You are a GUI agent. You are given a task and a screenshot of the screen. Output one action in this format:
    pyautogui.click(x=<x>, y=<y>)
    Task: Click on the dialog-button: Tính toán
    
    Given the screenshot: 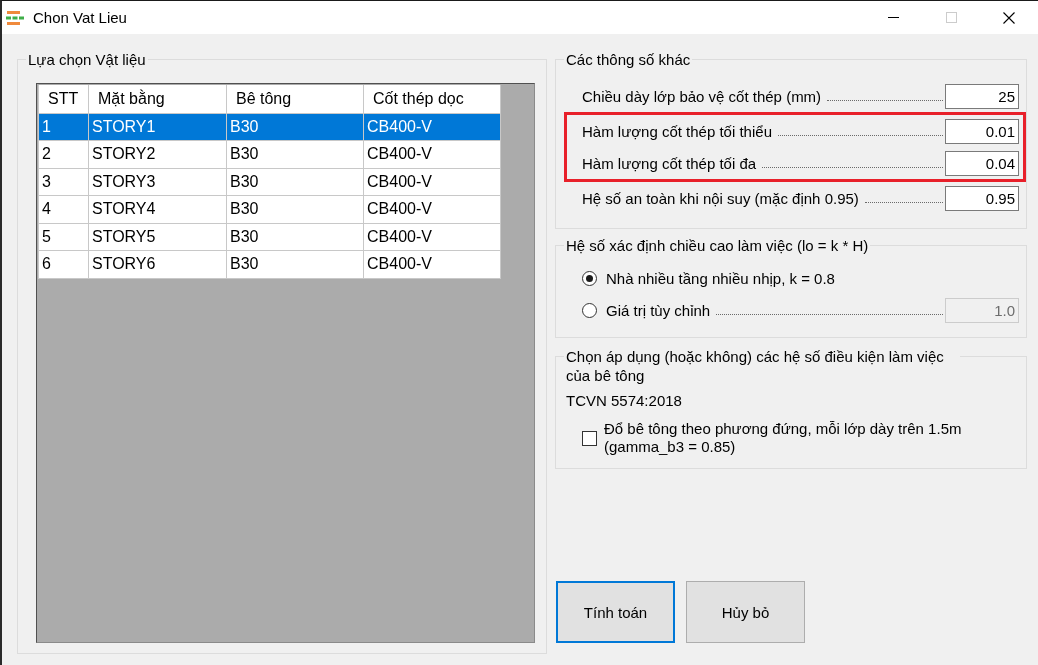 What is the action you would take?
    pyautogui.click(x=615, y=612)
    